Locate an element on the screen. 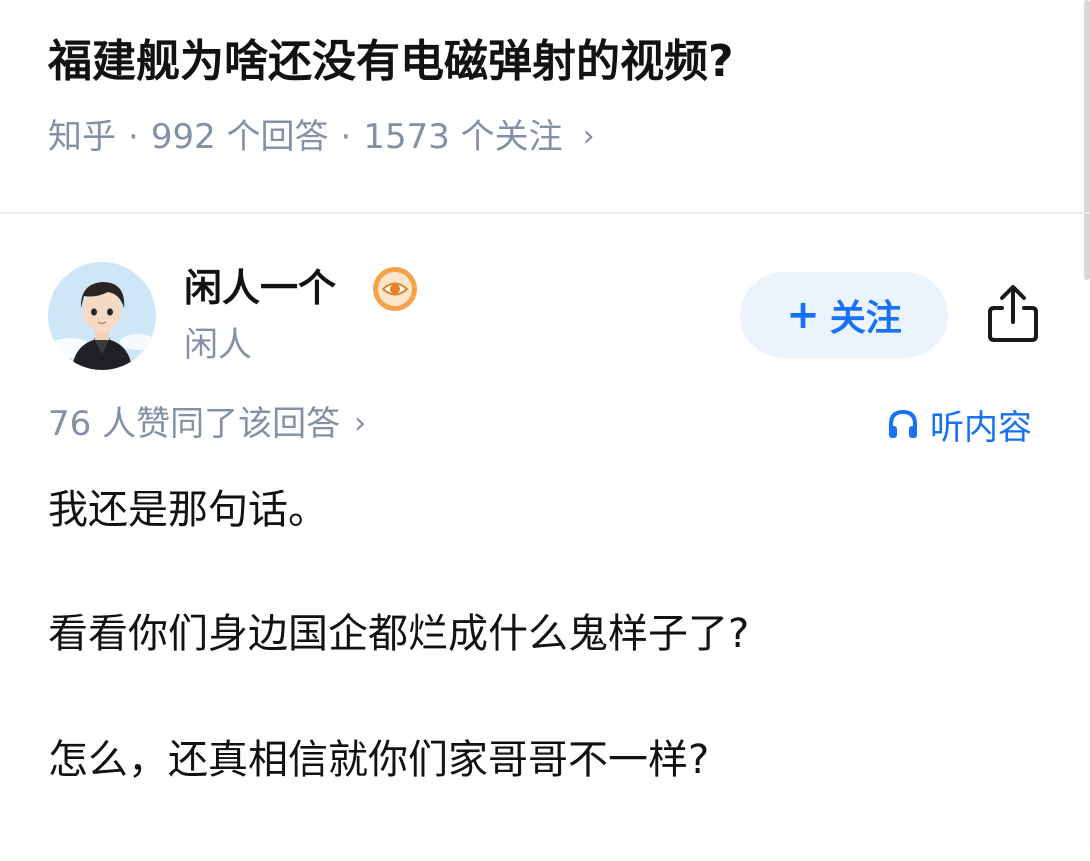 The height and width of the screenshot is (861, 1090). headphones-icon is located at coordinates (903, 423).